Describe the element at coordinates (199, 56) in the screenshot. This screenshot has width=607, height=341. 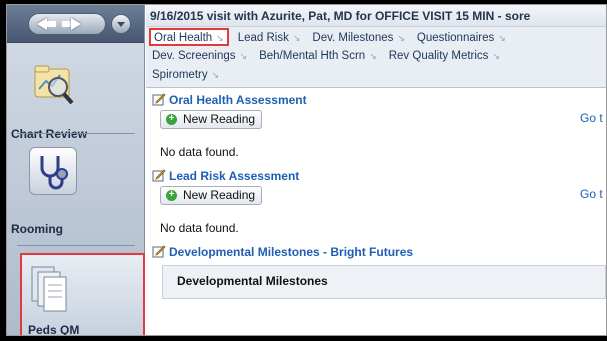
I see `tab-dev-screenings: Dev. Screenings ↘` at that location.